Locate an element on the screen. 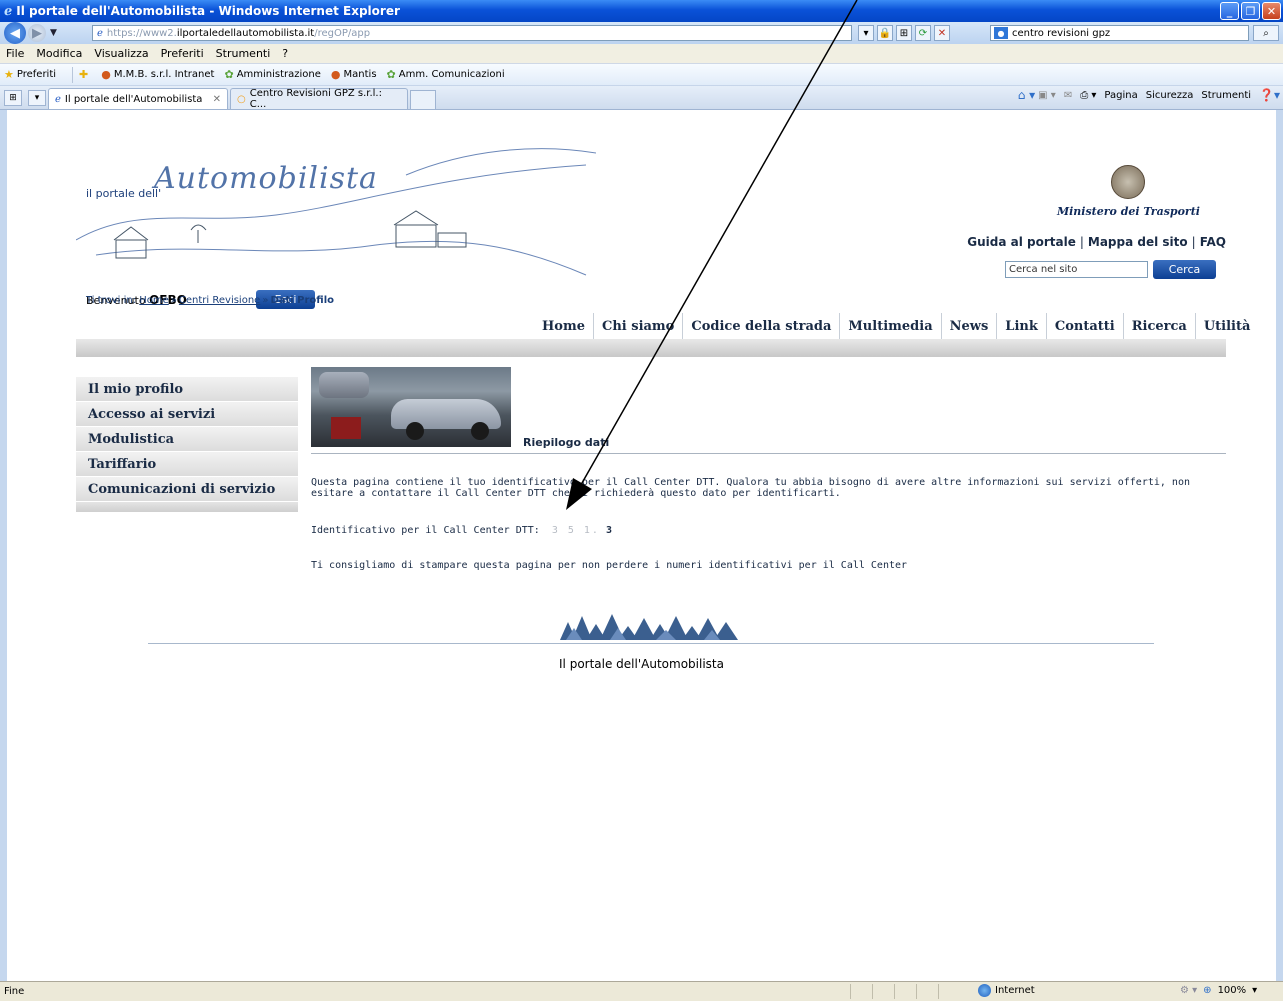  menu-preferiti: Preferiti is located at coordinates (182, 53).